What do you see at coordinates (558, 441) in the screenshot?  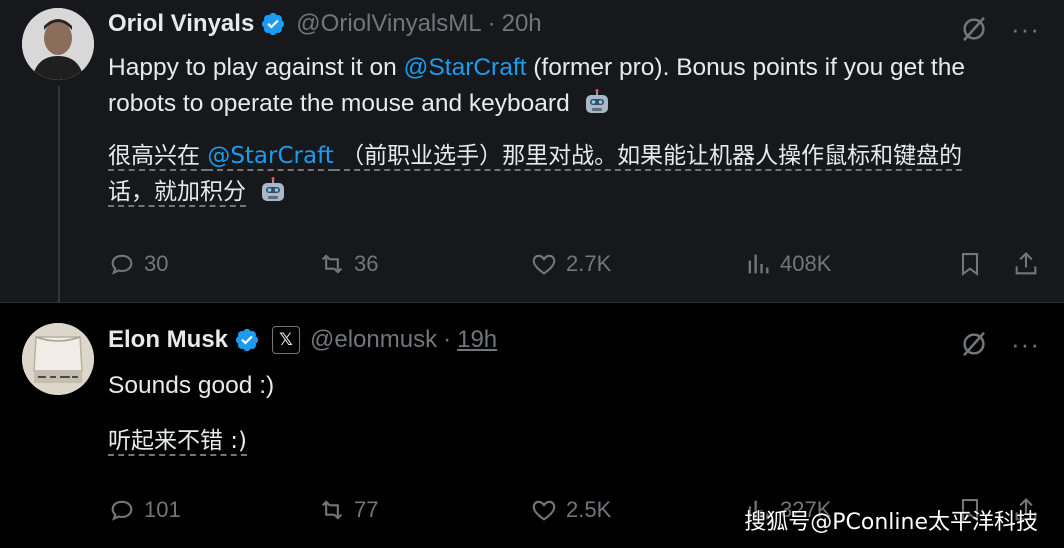 I see `translation-text: 听起来不错 :)` at bounding box center [558, 441].